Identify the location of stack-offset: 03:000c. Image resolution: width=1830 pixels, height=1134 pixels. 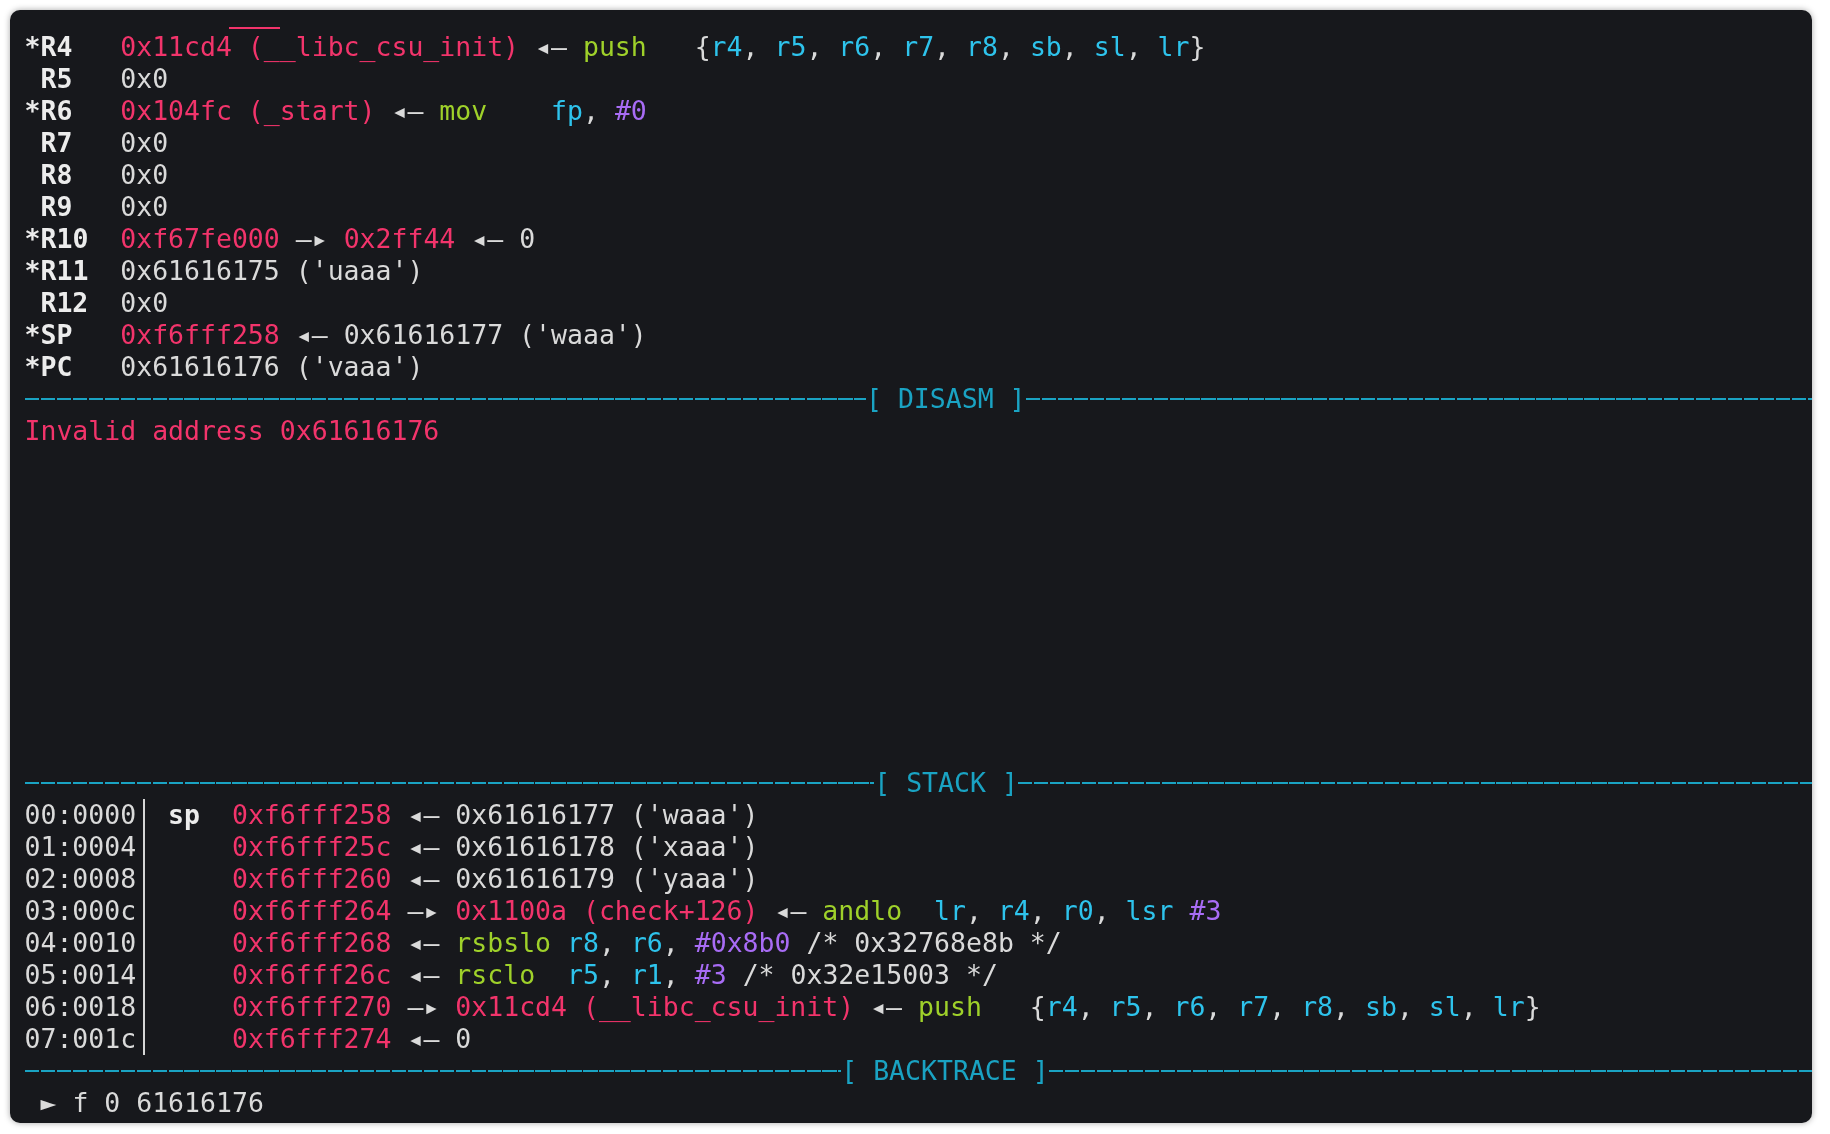
(80, 910).